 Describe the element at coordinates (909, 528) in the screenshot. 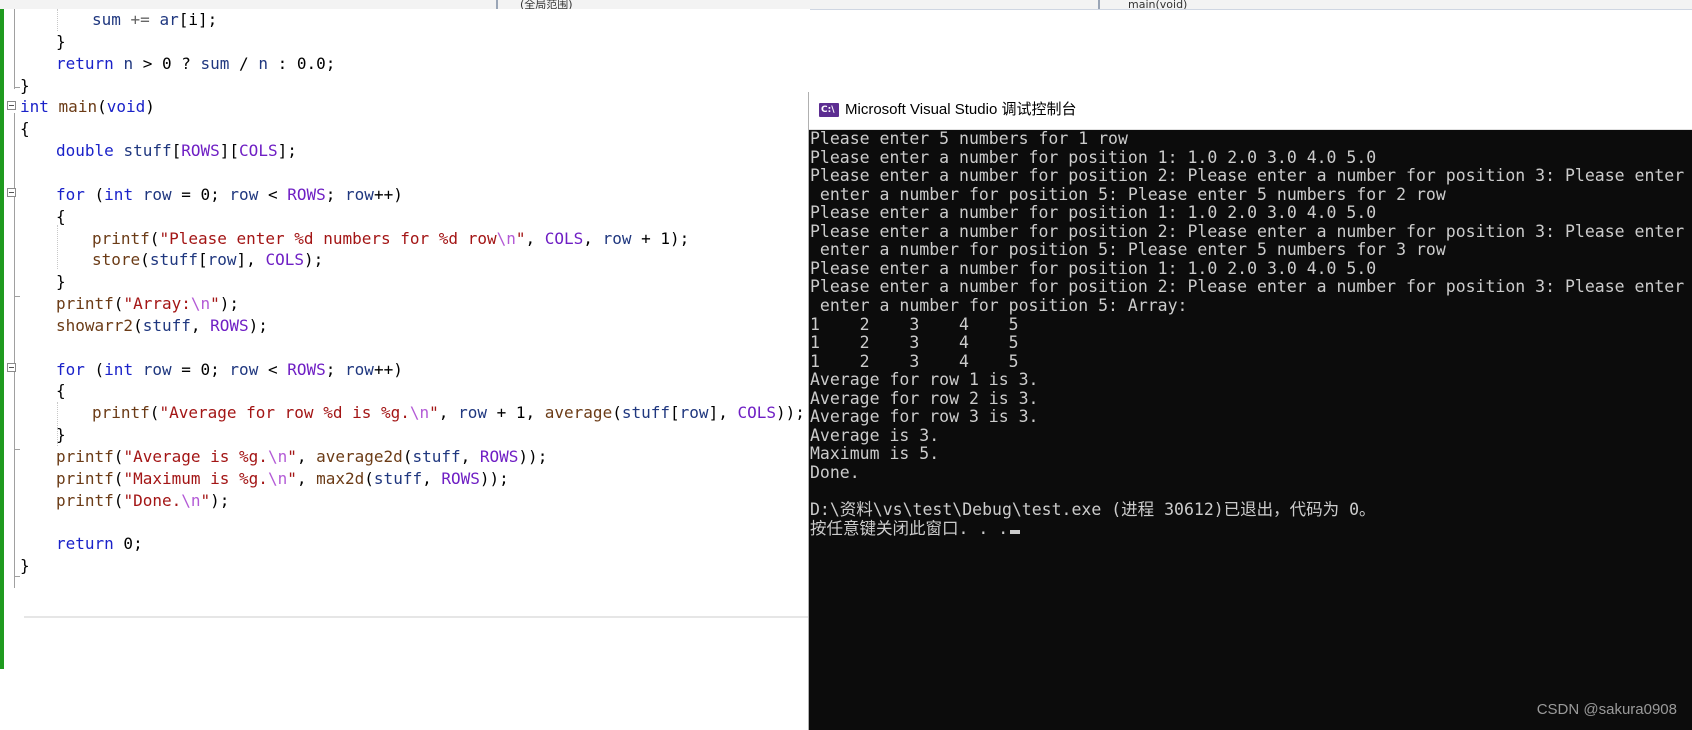

I see `console-line-text: 按任意键关闭此窗口. . .` at that location.